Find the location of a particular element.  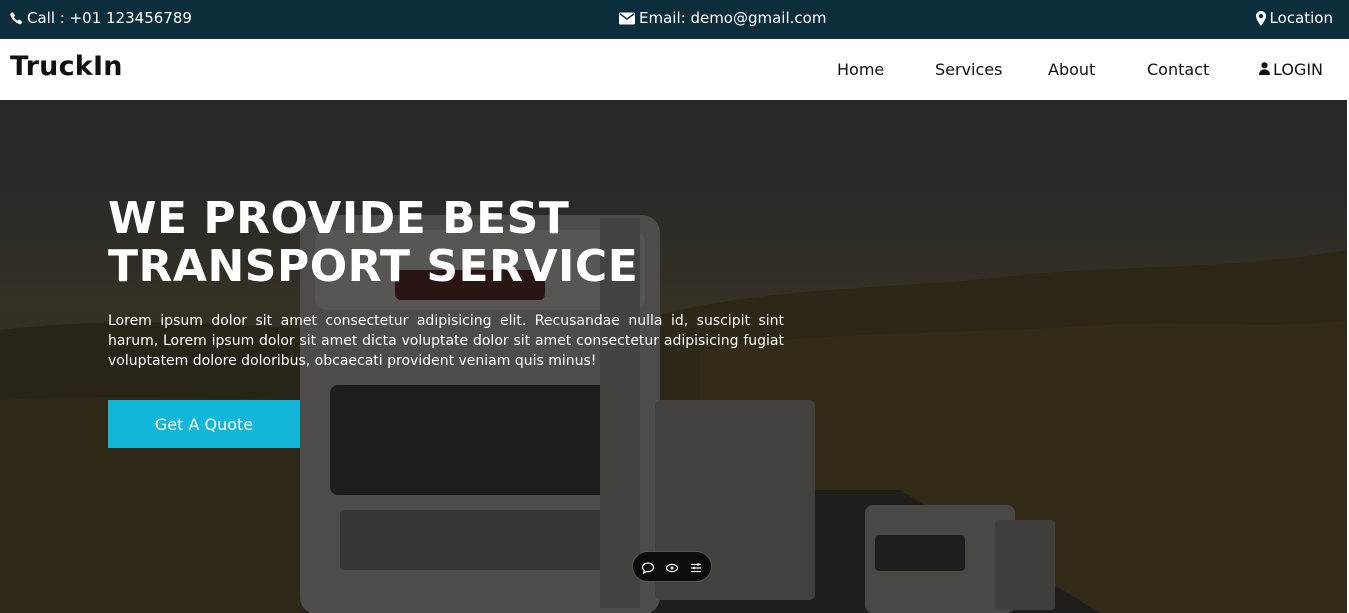

nav-services: Services is located at coordinates (968, 69).